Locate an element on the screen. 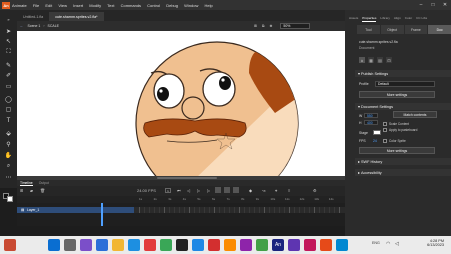 The image size is (451, 254). snap-icon: ⊞ is located at coordinates (255, 26).